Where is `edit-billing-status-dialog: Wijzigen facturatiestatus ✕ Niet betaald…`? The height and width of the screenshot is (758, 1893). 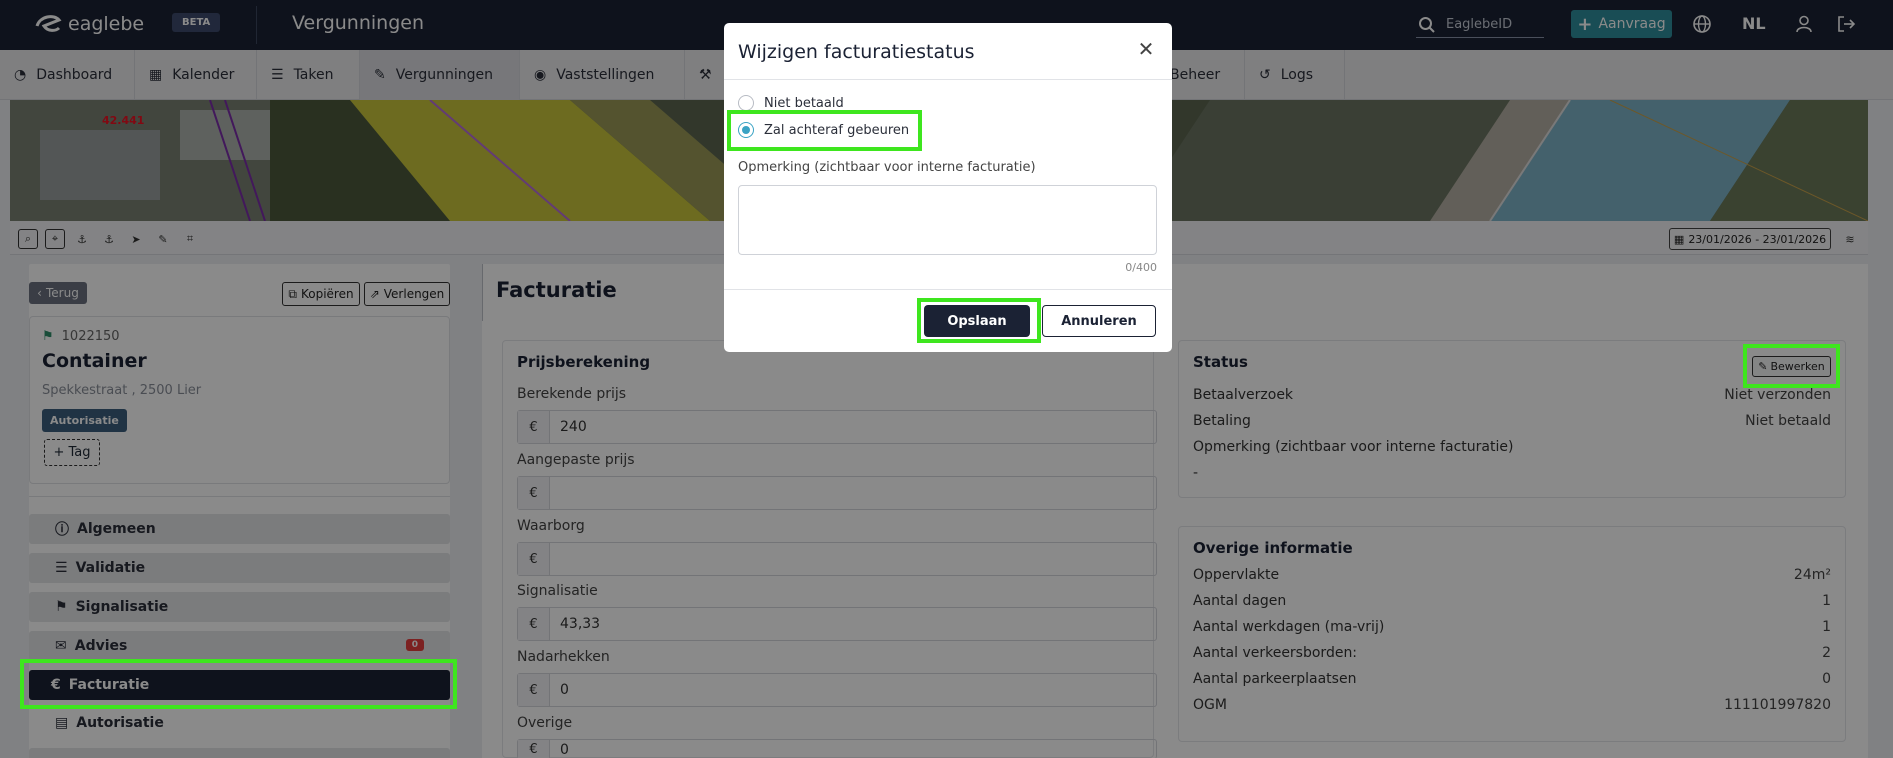 edit-billing-status-dialog: Wijzigen facturatiestatus ✕ Niet betaald… is located at coordinates (948, 187).